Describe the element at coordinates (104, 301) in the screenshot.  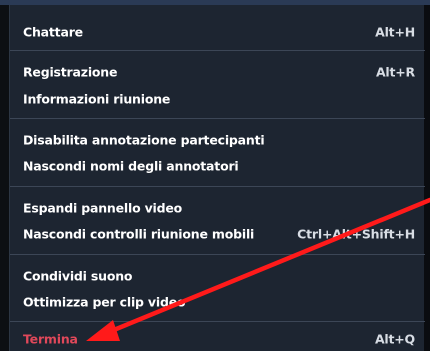
I see `menu-item-label: Ottimizza per clip video` at that location.